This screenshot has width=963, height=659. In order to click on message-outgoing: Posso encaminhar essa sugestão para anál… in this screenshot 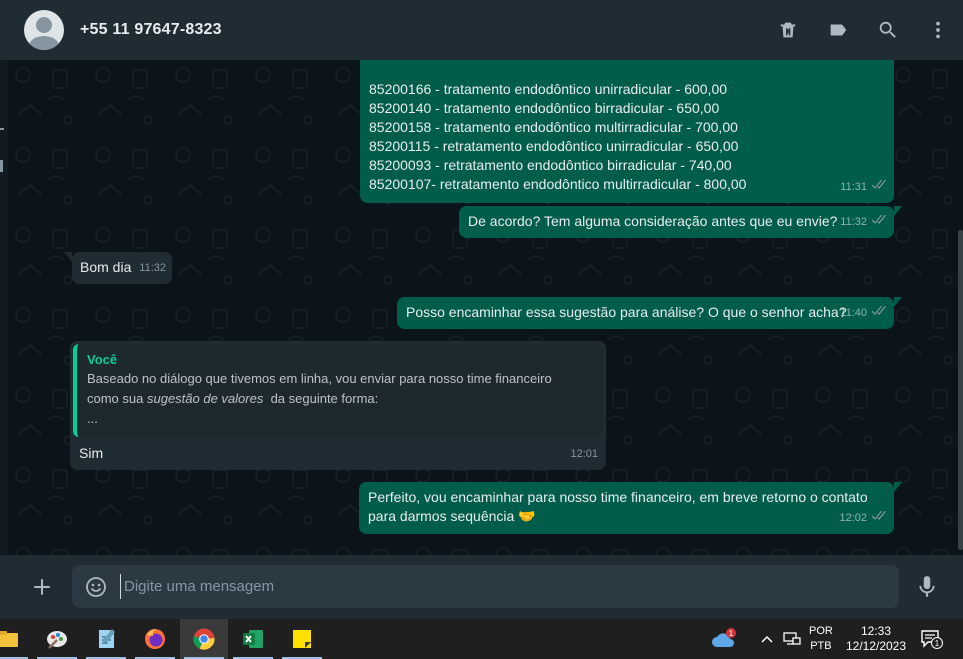, I will do `click(649, 313)`.